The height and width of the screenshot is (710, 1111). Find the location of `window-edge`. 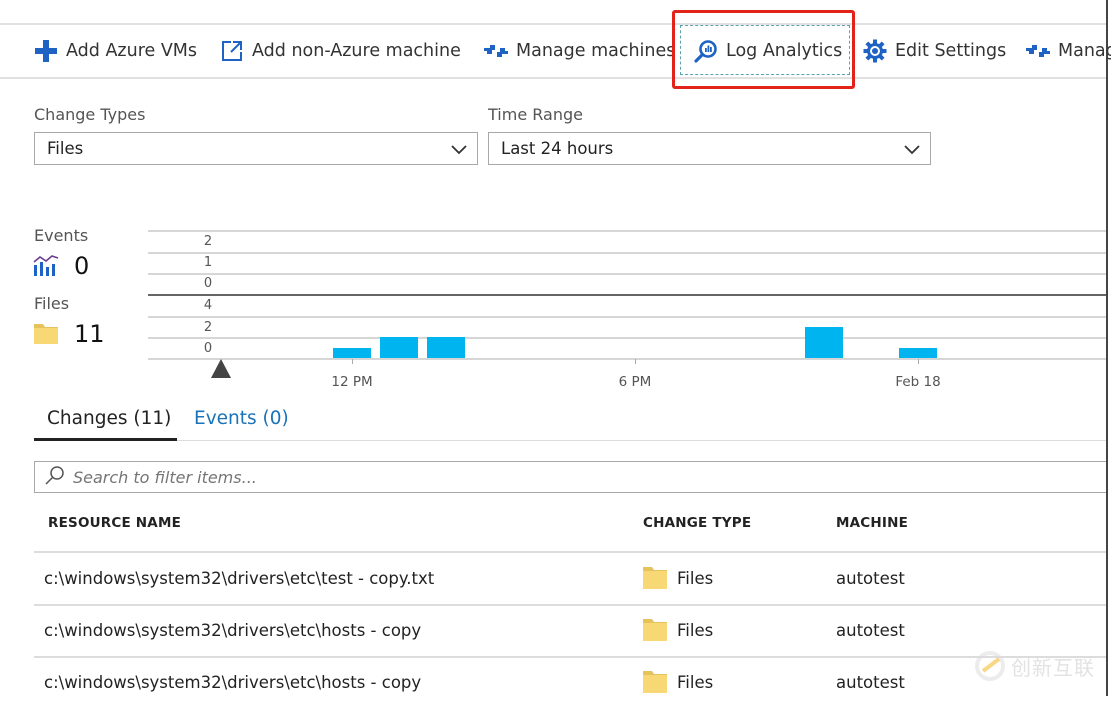

window-edge is located at coordinates (1107, 348).